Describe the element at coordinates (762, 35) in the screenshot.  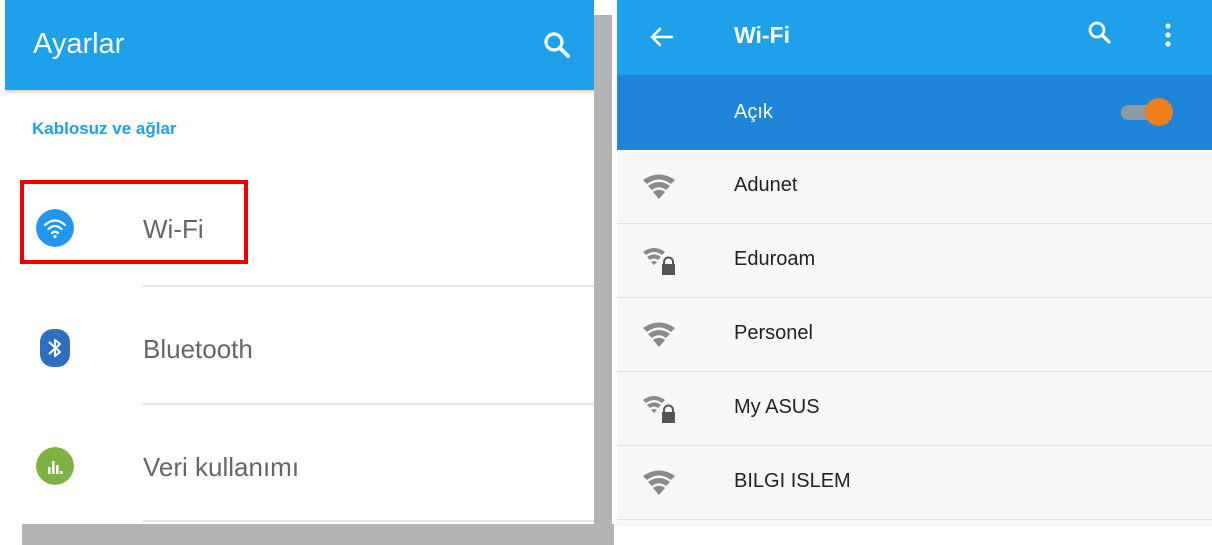
I see `wifi-title: Wi-Fi` at that location.